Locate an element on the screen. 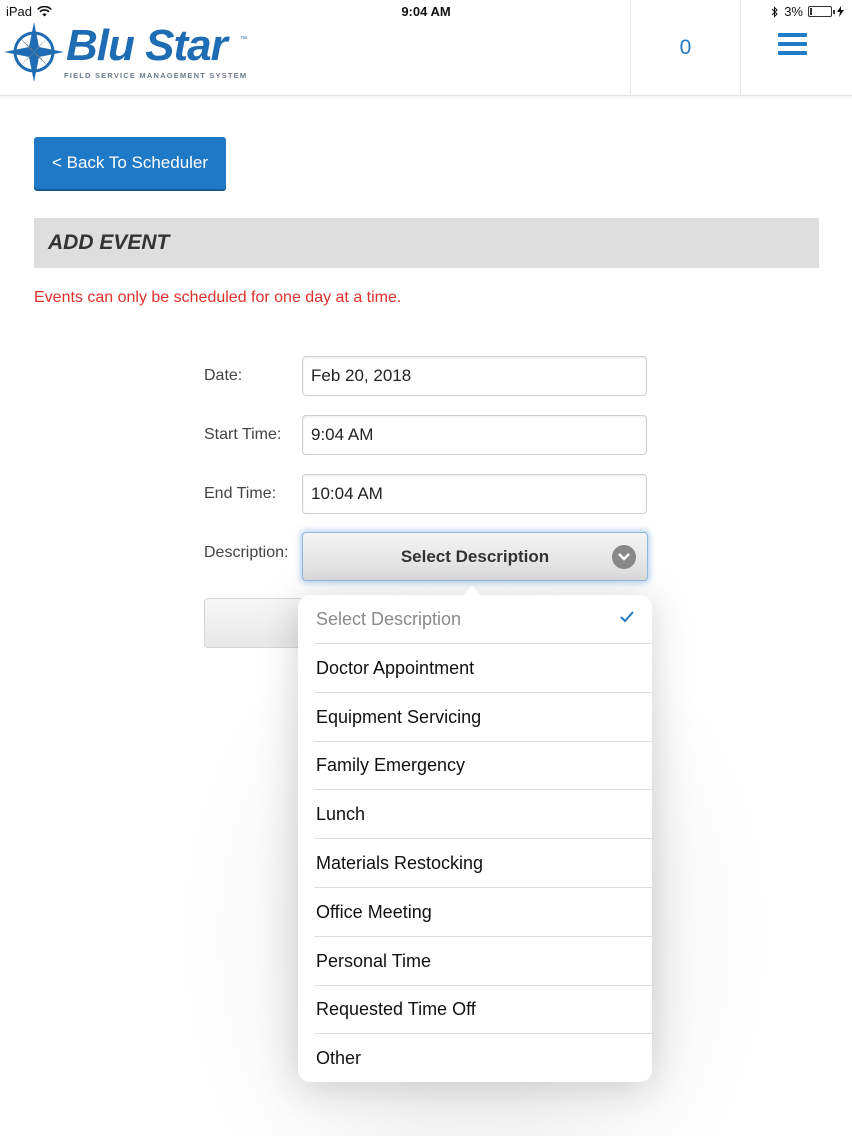 Image resolution: width=852 pixels, height=1136 pixels. checkmark-icon is located at coordinates (627, 617).